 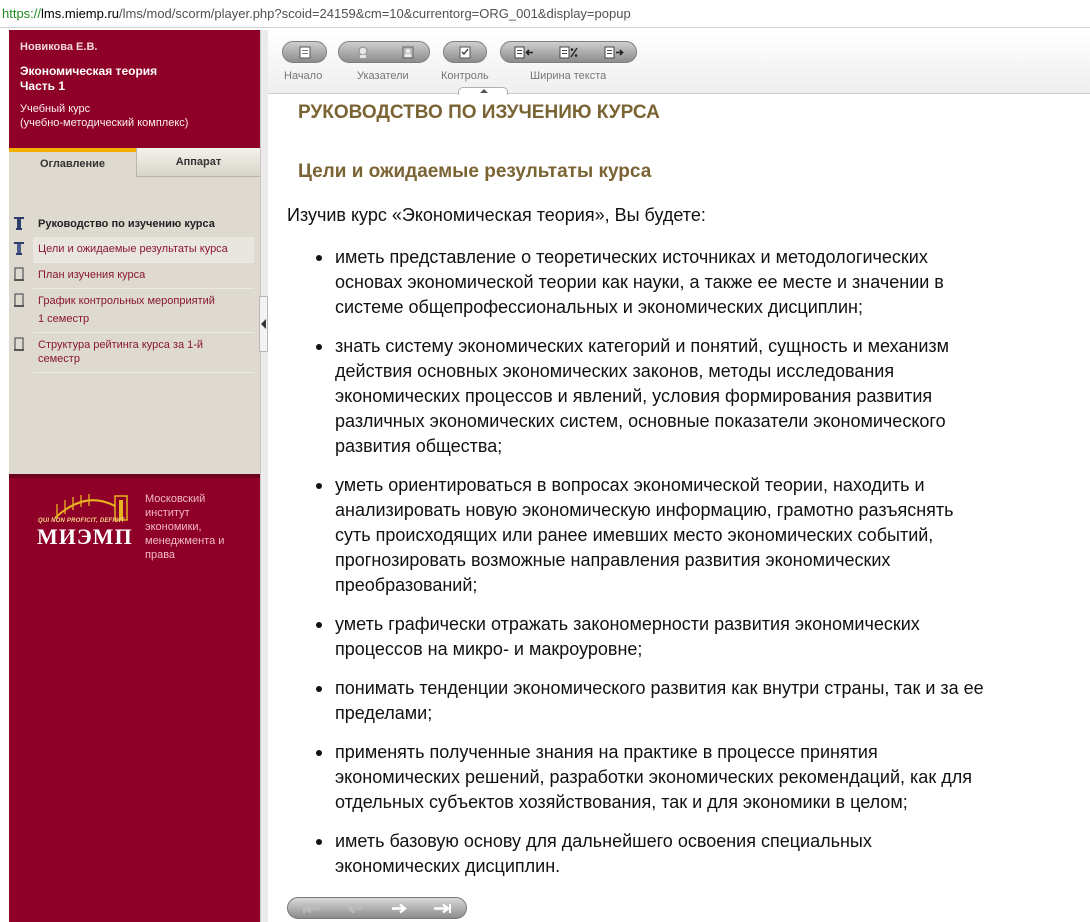 I want to click on goal-line: пределами;, so click(x=384, y=713).